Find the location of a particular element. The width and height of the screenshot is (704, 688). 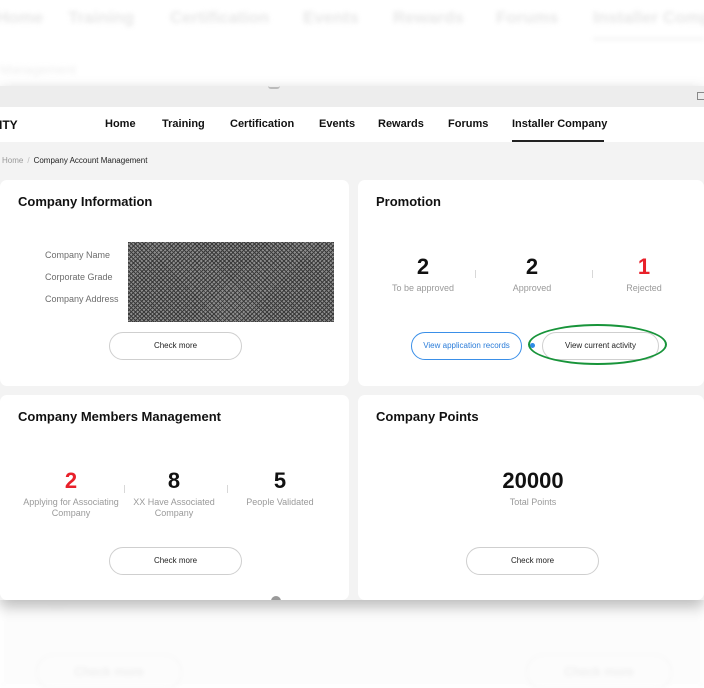

breadcrumb-home: Home is located at coordinates (12, 160).